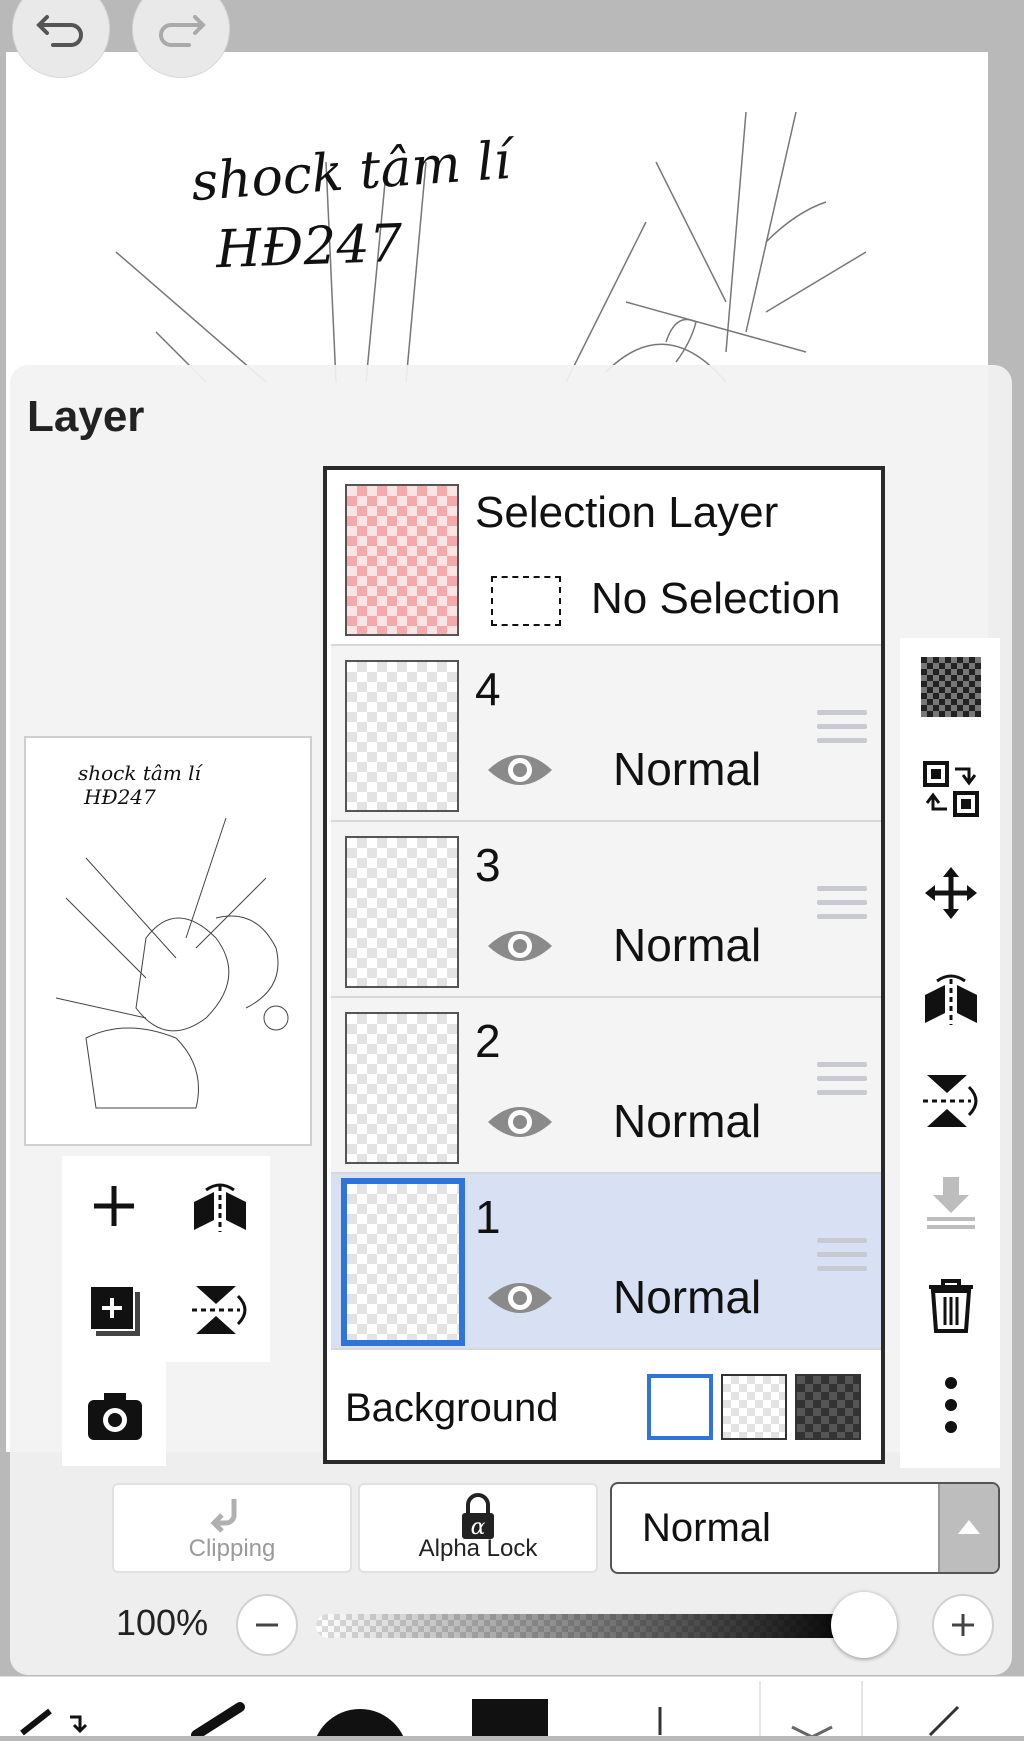  I want to click on preview-sketch: shock tâm lí HĐ247, so click(172, 935).